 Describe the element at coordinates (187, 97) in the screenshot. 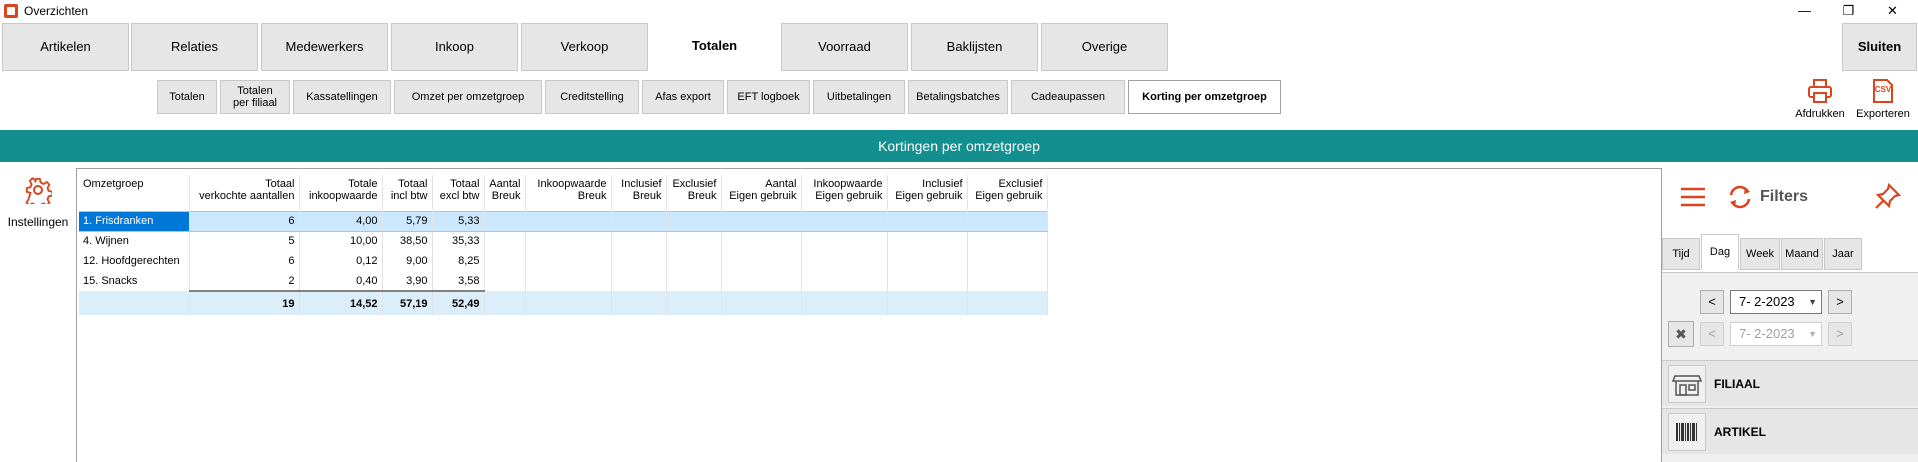

I see `subtab-totalen: Totalen` at that location.